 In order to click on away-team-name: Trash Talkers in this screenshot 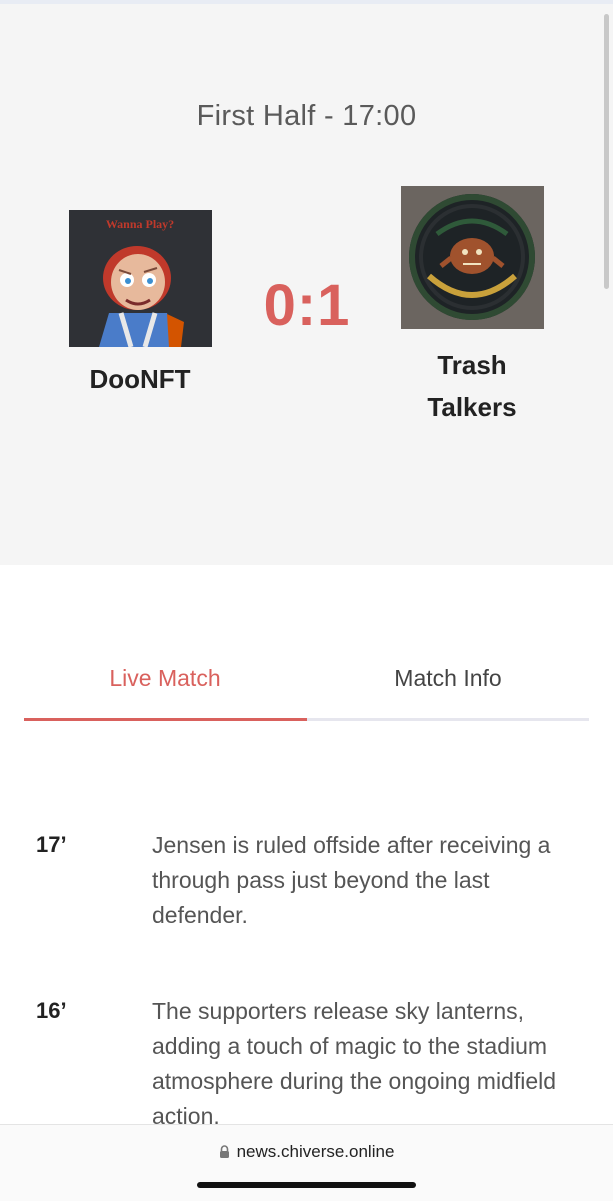, I will do `click(472, 386)`.